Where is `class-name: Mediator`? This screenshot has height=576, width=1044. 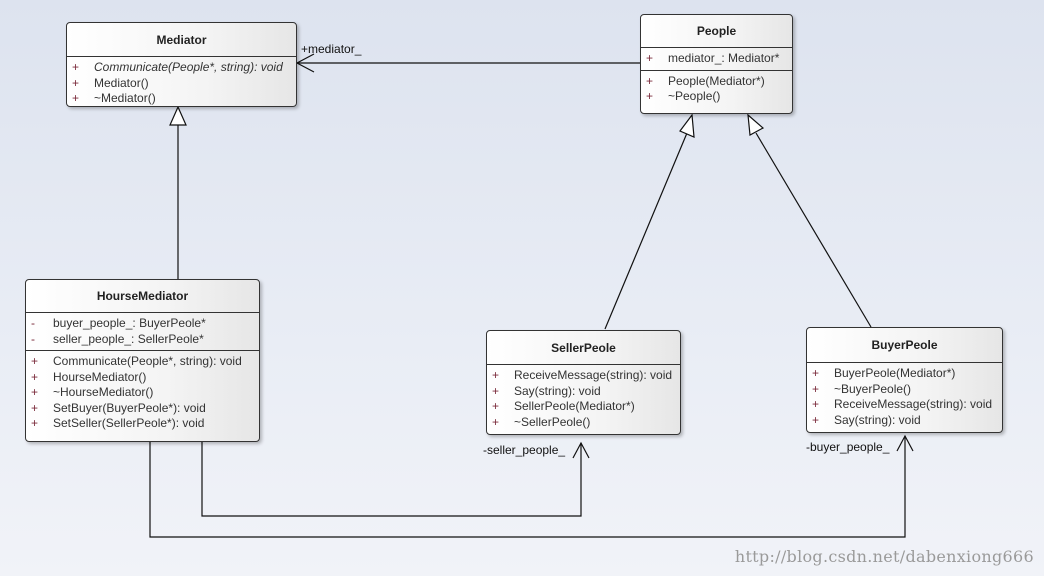 class-name: Mediator is located at coordinates (181, 40).